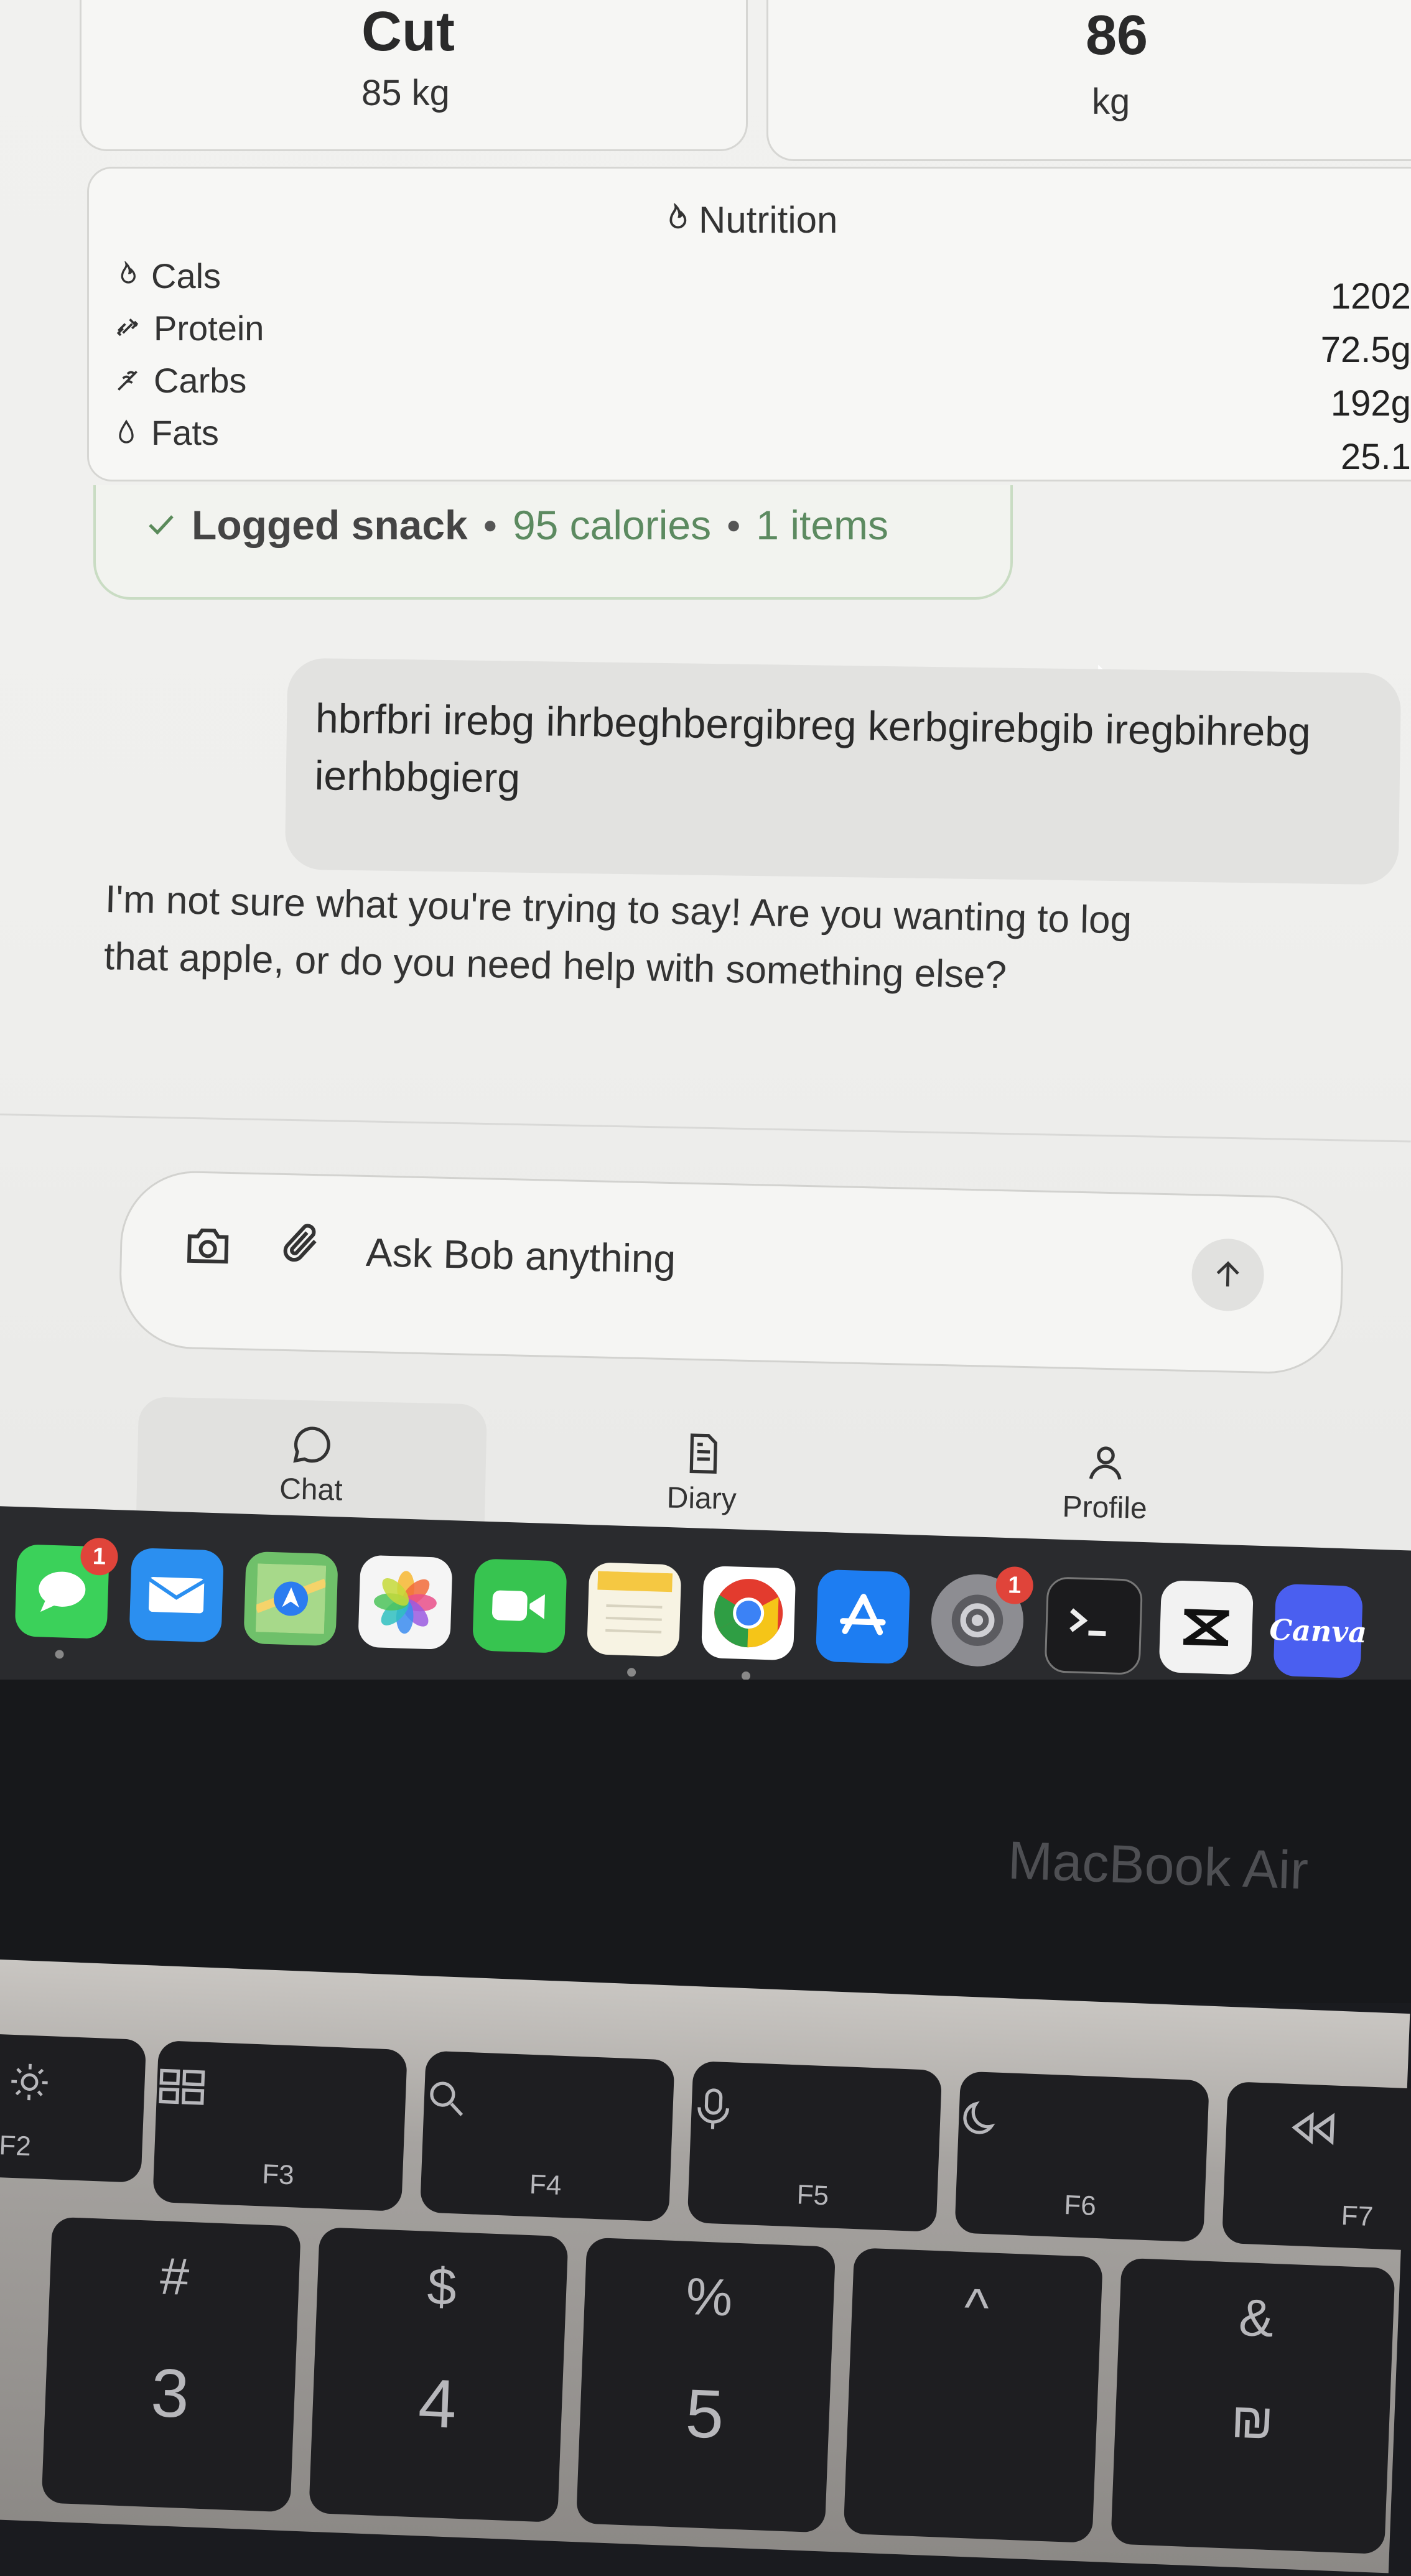 The height and width of the screenshot is (2576, 1411). I want to click on nutrition-row-carbs: Carbs, so click(180, 380).